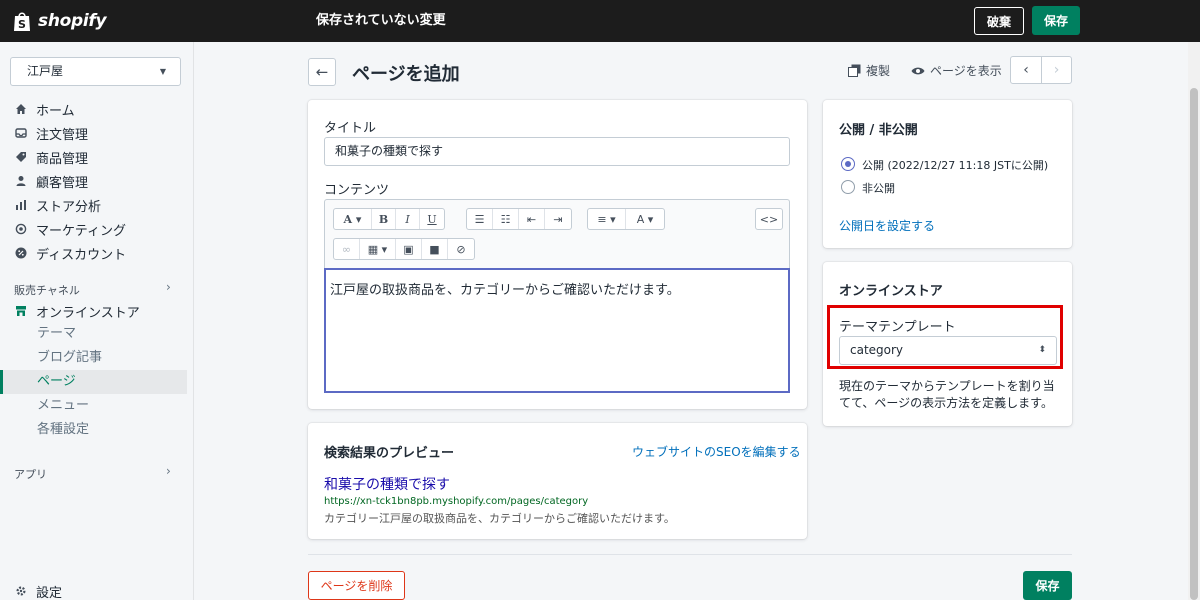  I want to click on nav-settings-label: 設定, so click(49, 592).